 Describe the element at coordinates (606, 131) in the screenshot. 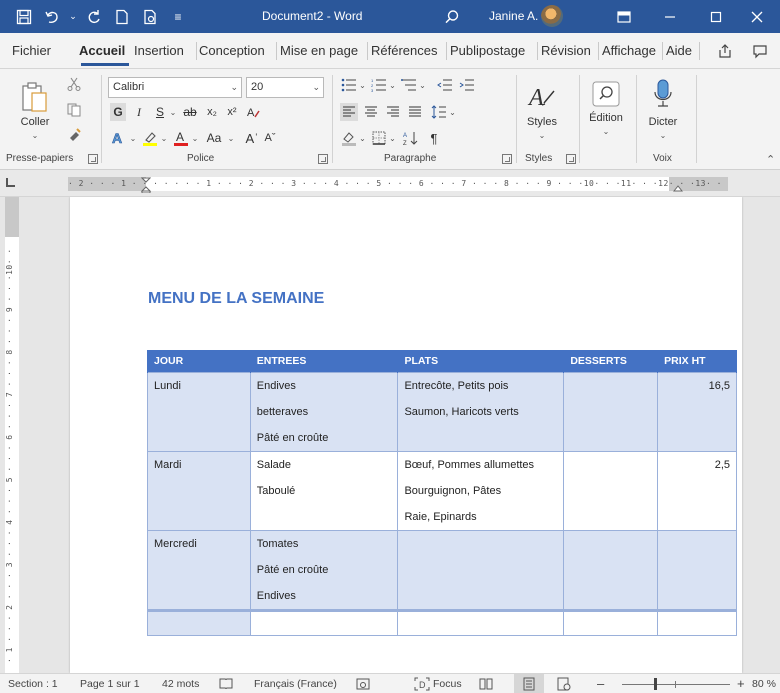

I see `editing-dropdown-icon: ⌄` at that location.